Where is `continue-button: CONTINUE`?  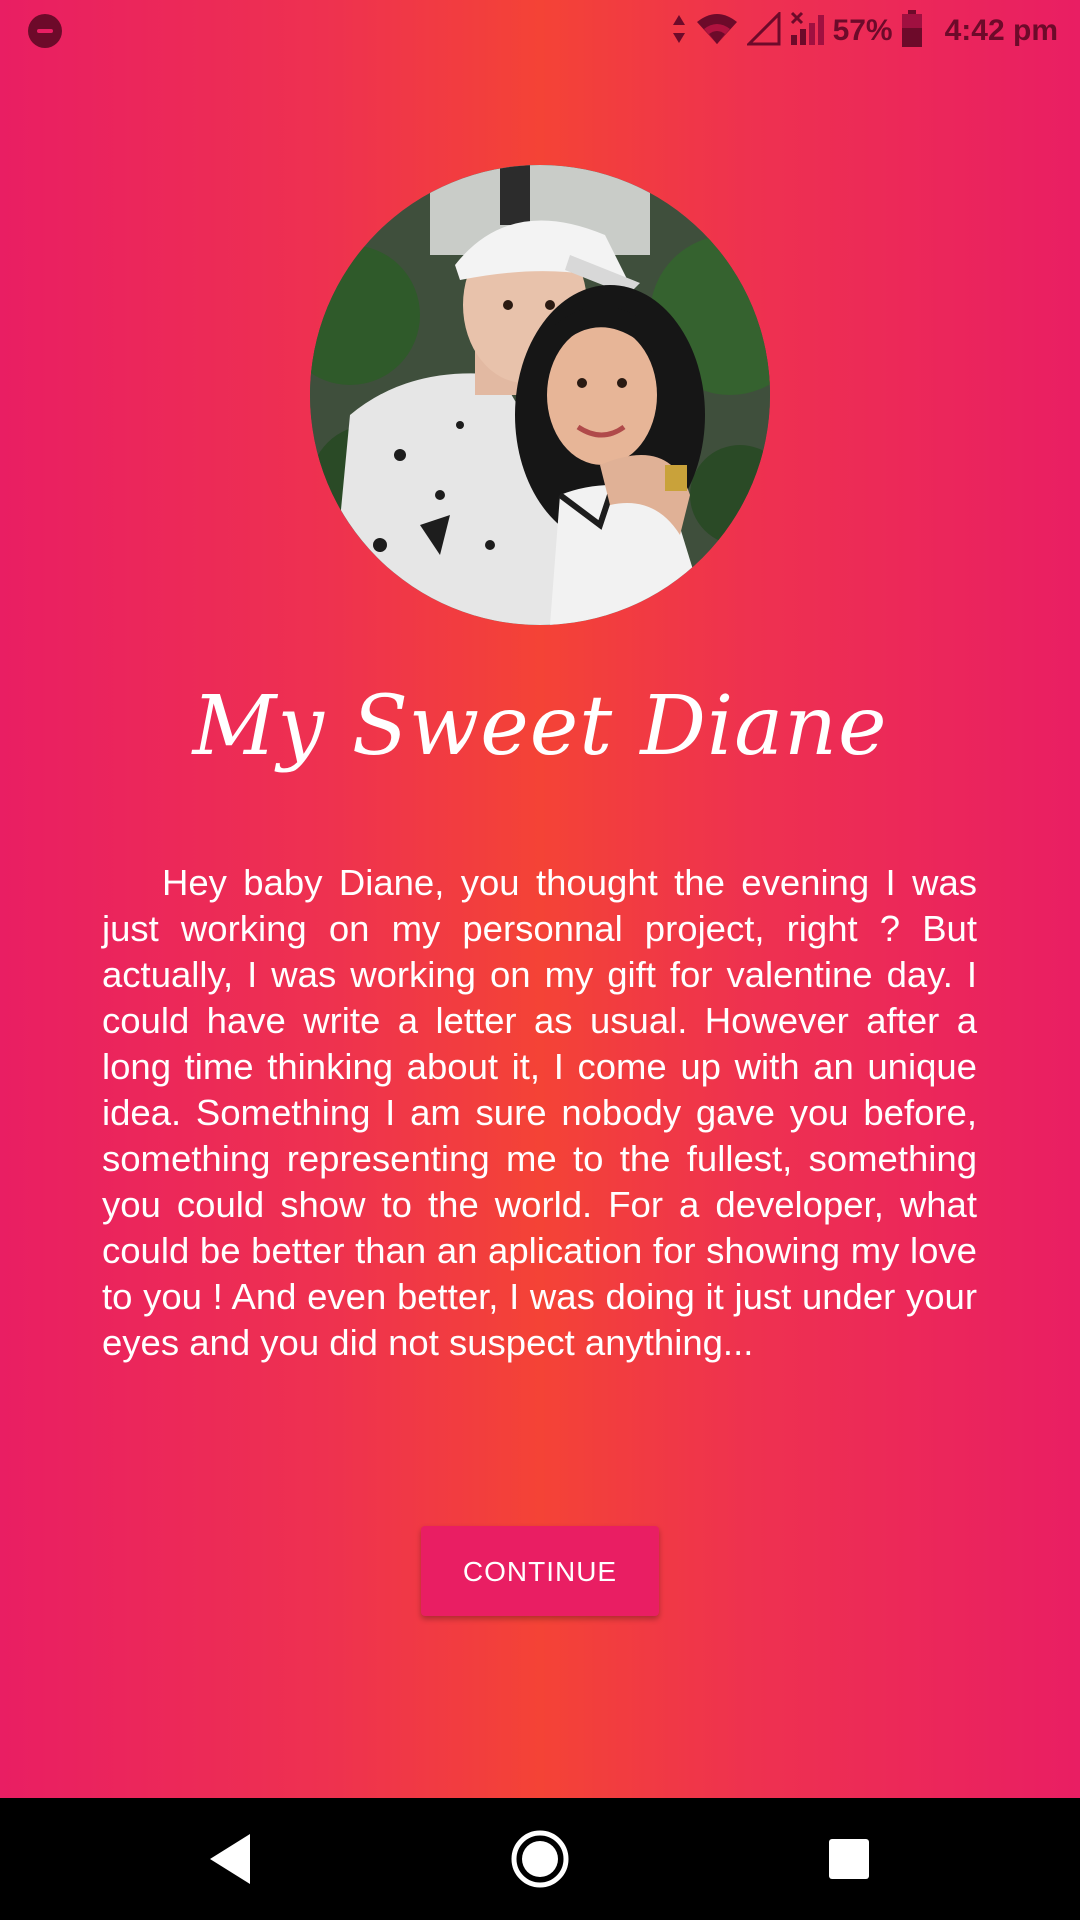
continue-button: CONTINUE is located at coordinates (540, 1571).